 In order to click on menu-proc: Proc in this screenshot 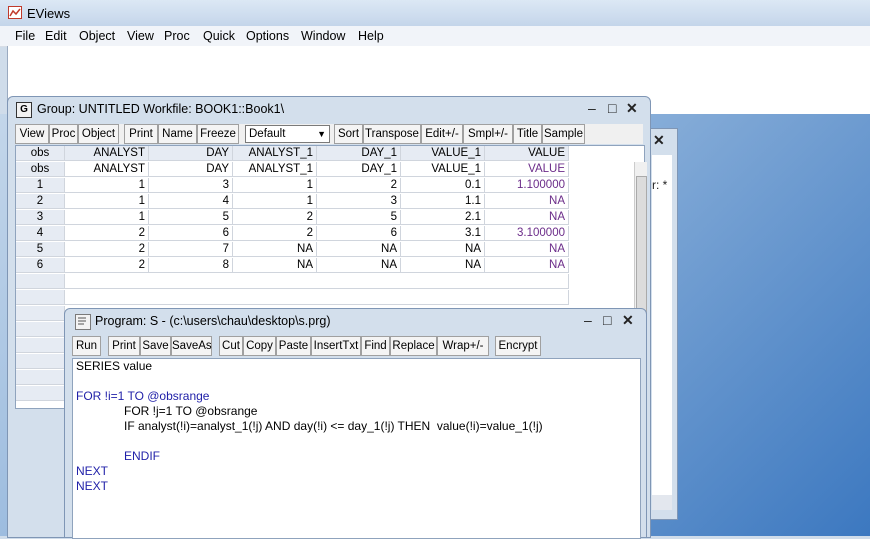, I will do `click(177, 36)`.